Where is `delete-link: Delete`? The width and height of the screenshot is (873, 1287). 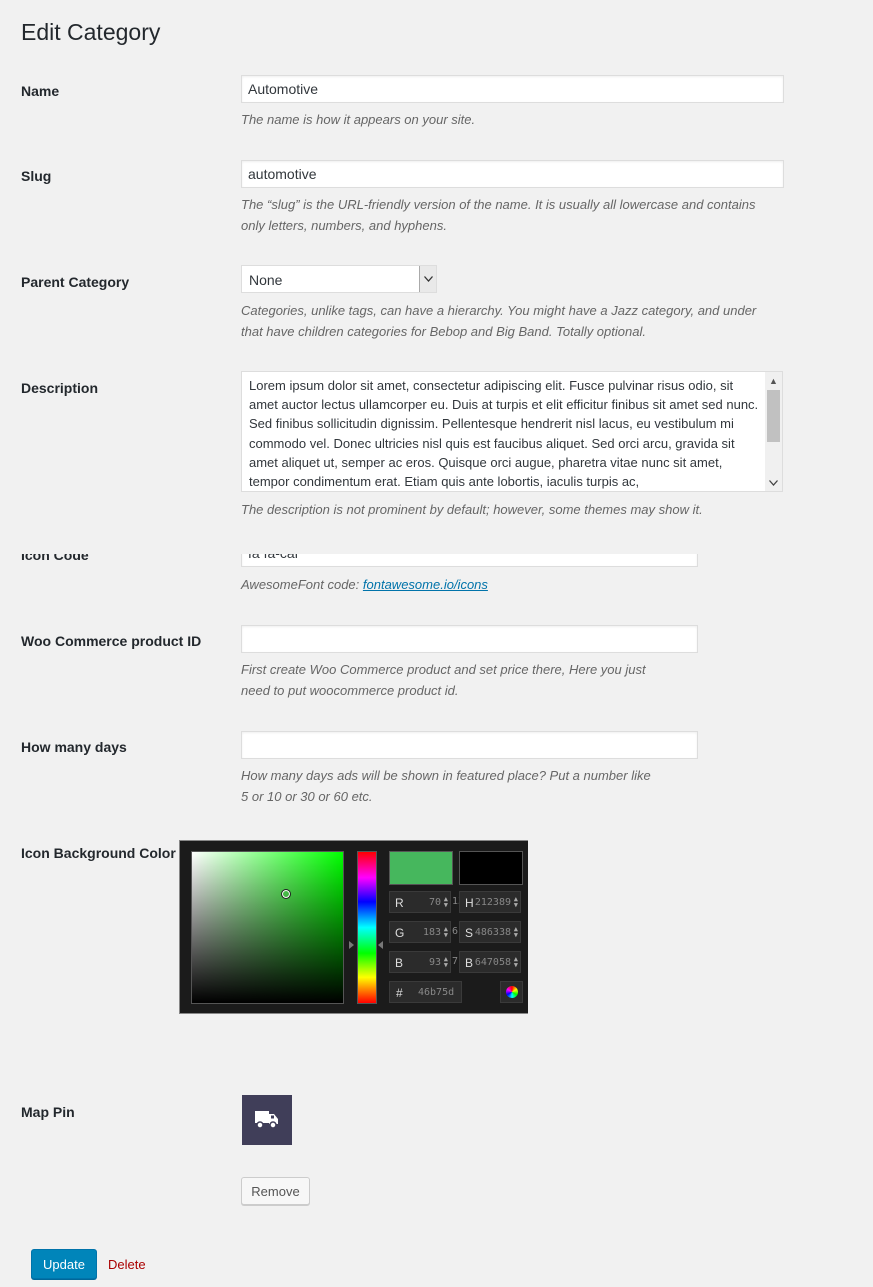
delete-link: Delete is located at coordinates (127, 1264).